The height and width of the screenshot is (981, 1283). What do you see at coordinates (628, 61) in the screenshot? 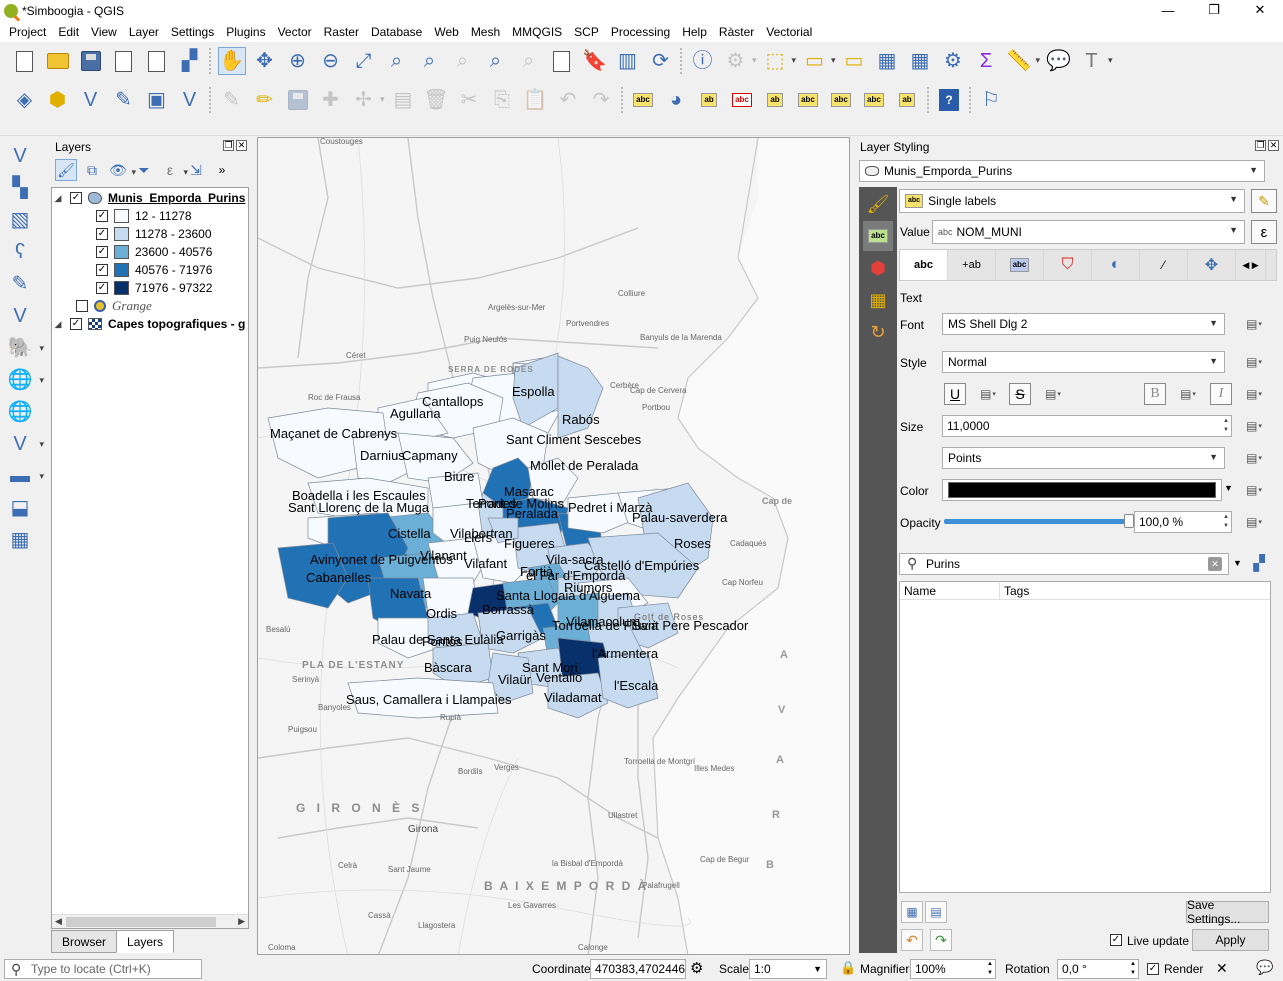
I see `show-bookmarks-button: ▥` at bounding box center [628, 61].